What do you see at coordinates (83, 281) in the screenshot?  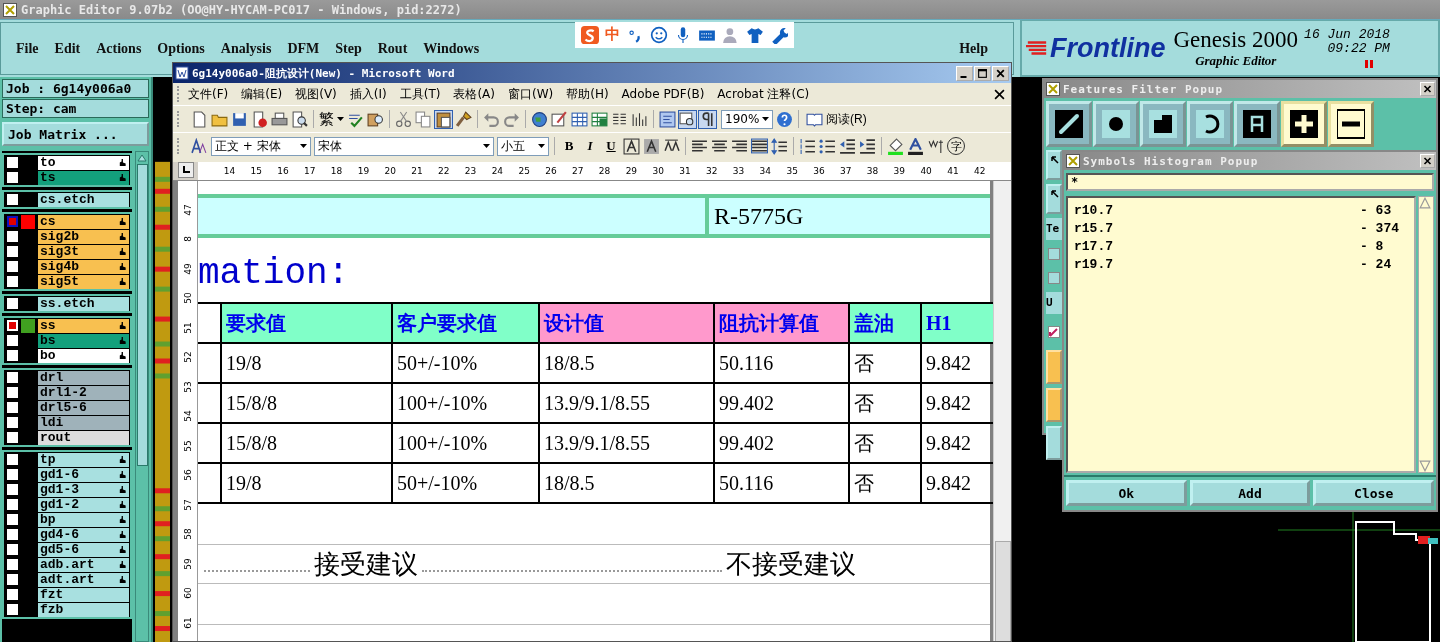 I see `layer-name: sig5t` at bounding box center [83, 281].